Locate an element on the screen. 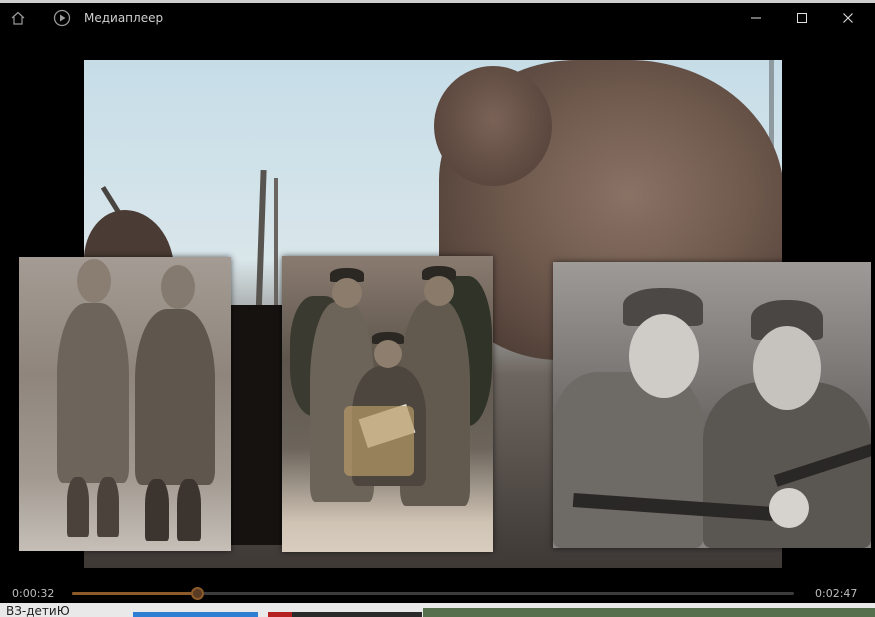 This screenshot has height=617, width=875. close-icon is located at coordinates (848, 18).